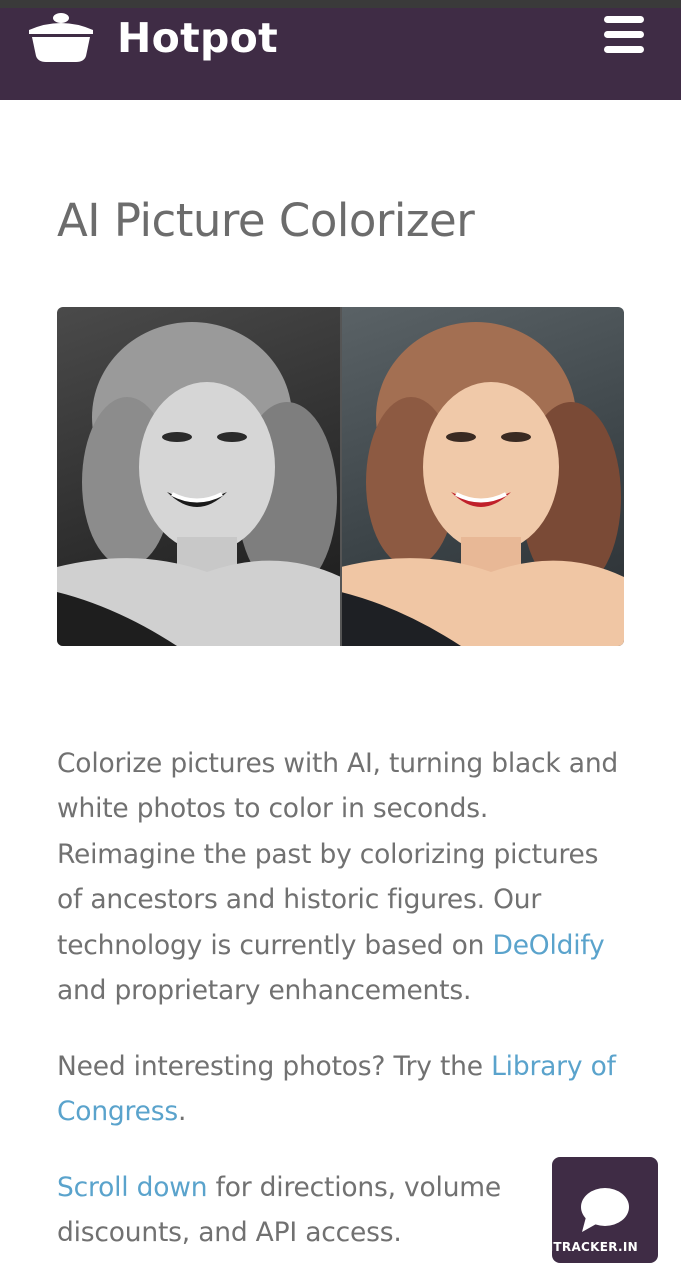 The width and height of the screenshot is (681, 1280). Describe the element at coordinates (624, 36) in the screenshot. I see `hamburger-menu-icon` at that location.